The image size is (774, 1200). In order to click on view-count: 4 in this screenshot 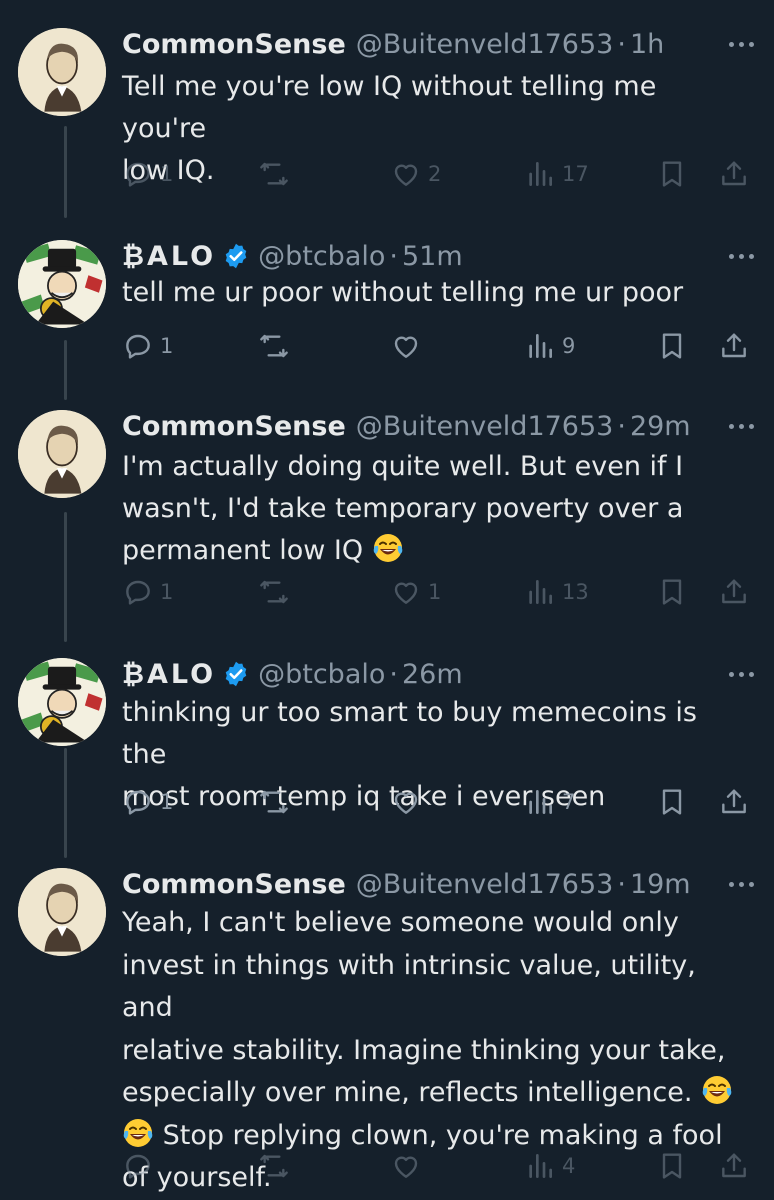, I will do `click(569, 1166)`.